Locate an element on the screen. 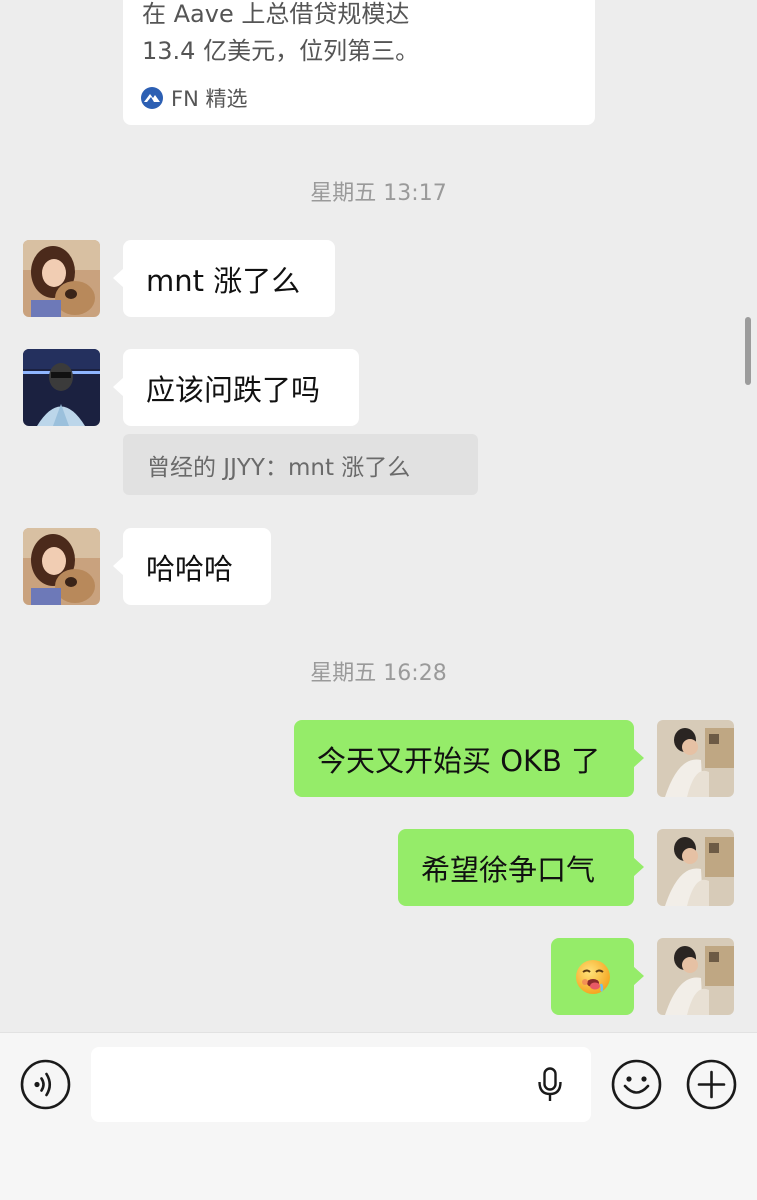 The width and height of the screenshot is (757, 1200). drooling-face-emoji-icon is located at coordinates (592, 976).